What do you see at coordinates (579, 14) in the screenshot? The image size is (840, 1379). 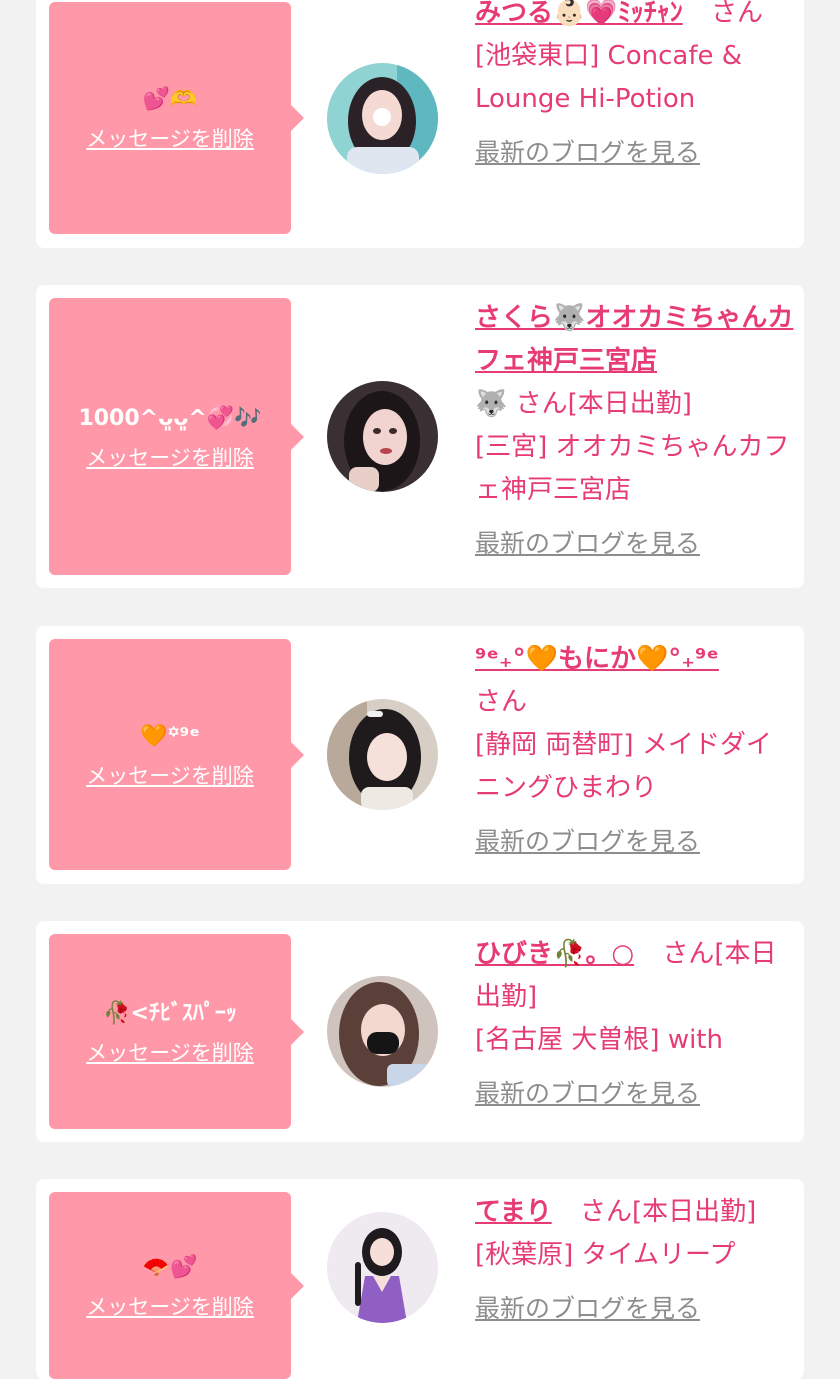 I see `cast-name-link: みつる👶🏻💗ﾐｯﾁｬﾝ` at bounding box center [579, 14].